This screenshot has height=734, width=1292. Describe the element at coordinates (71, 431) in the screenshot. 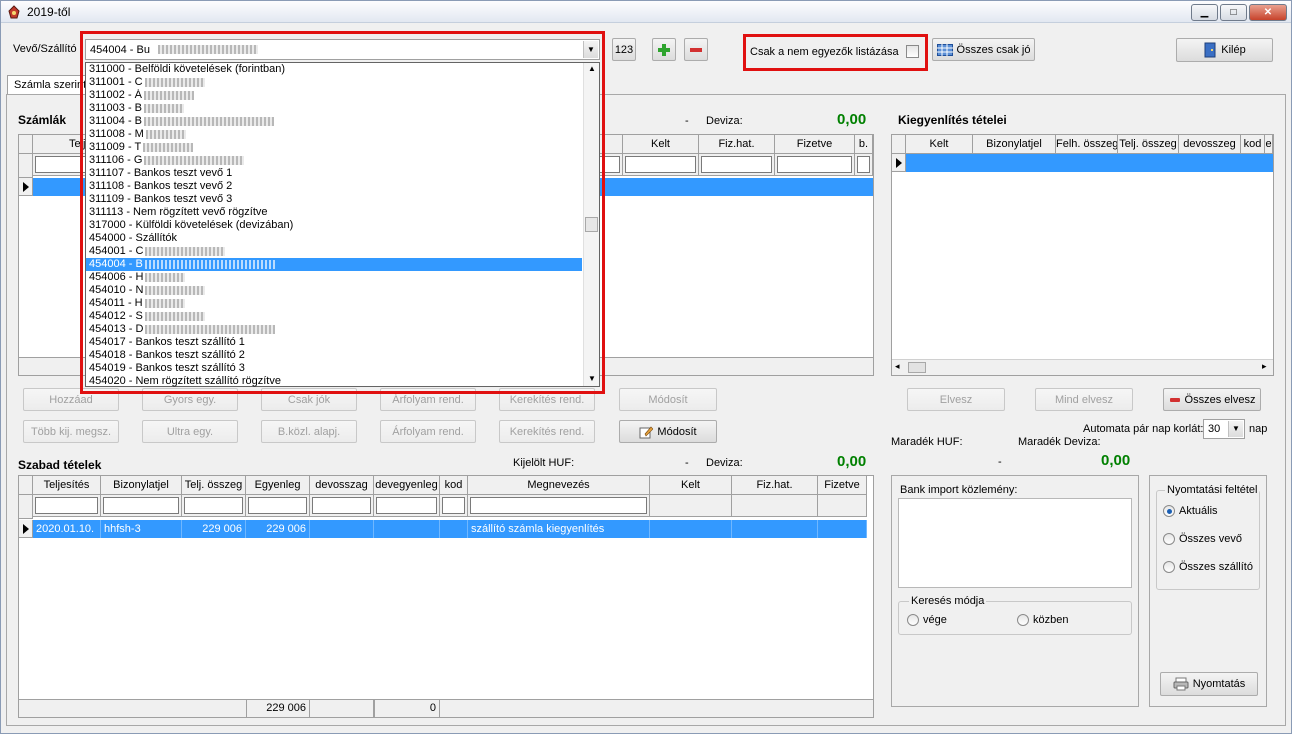

I see `tobb-kij-megsz-button: Több kij. megsz.` at that location.